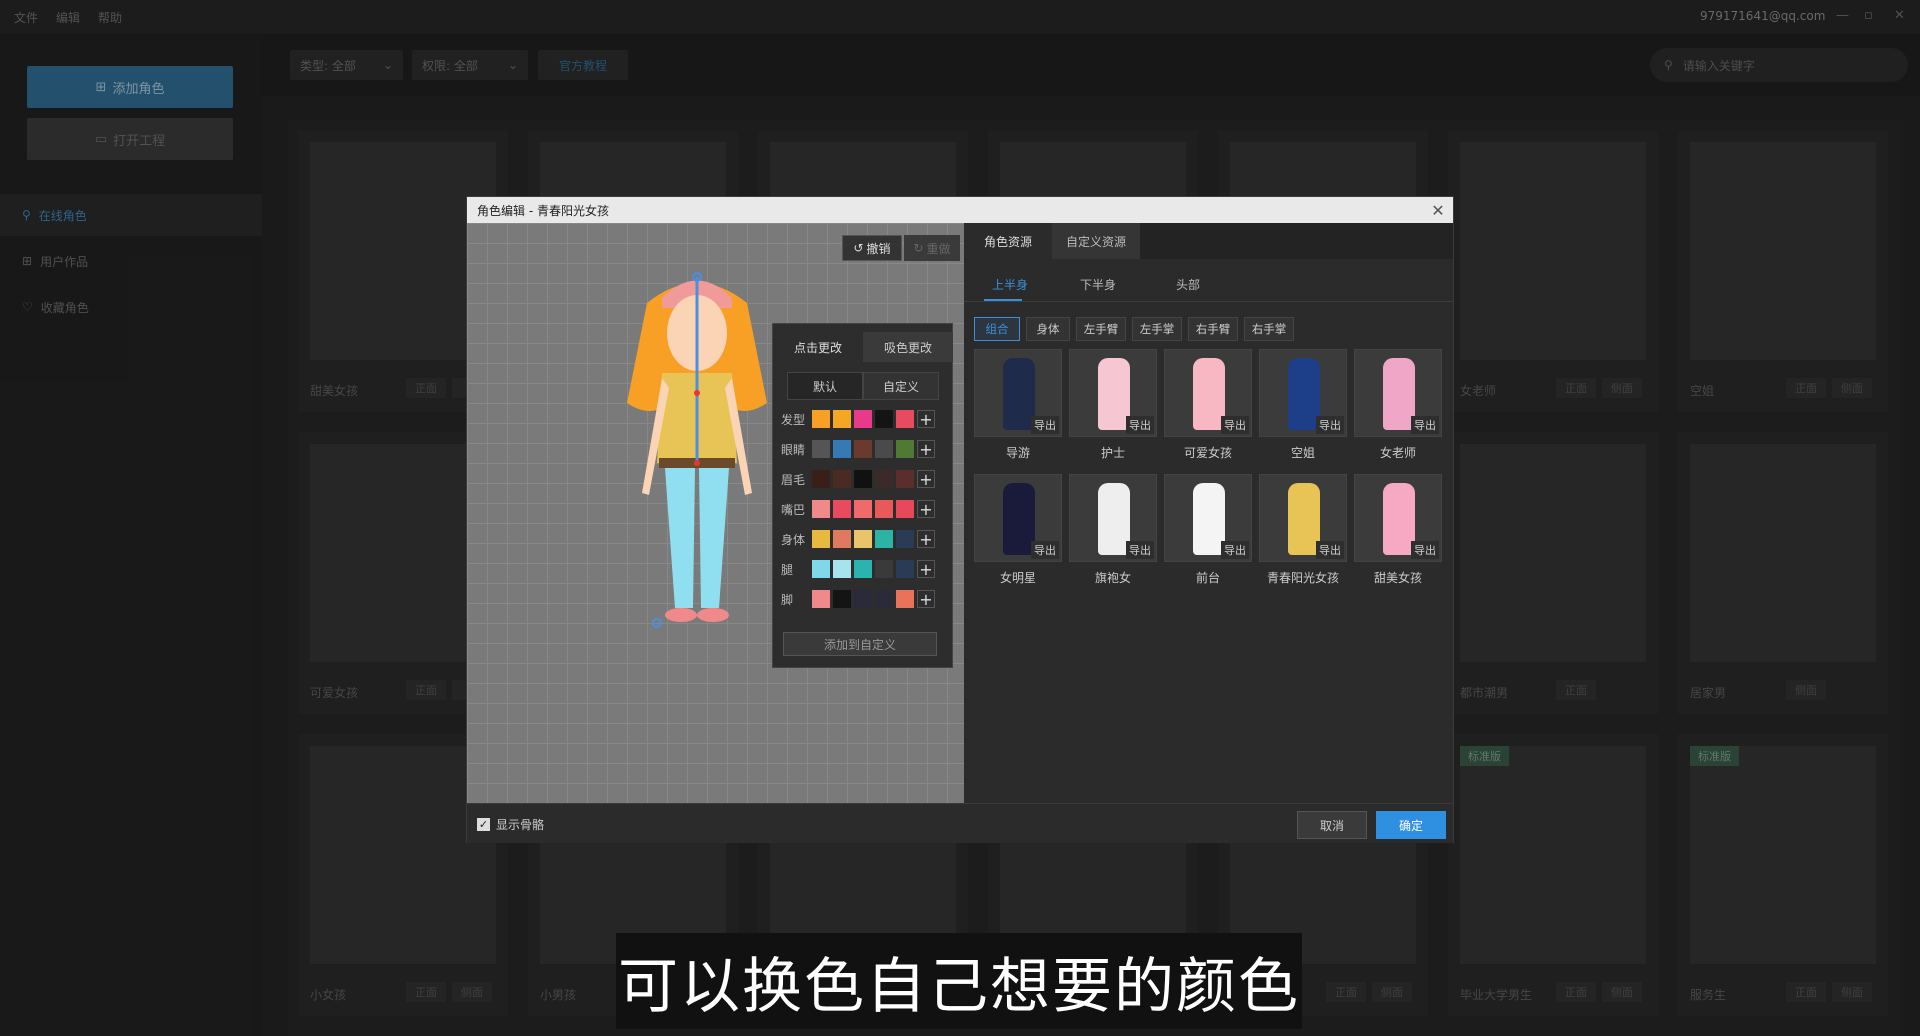  What do you see at coordinates (1779, 65) in the screenshot?
I see `search-box: ⚲ 请输入关键字` at bounding box center [1779, 65].